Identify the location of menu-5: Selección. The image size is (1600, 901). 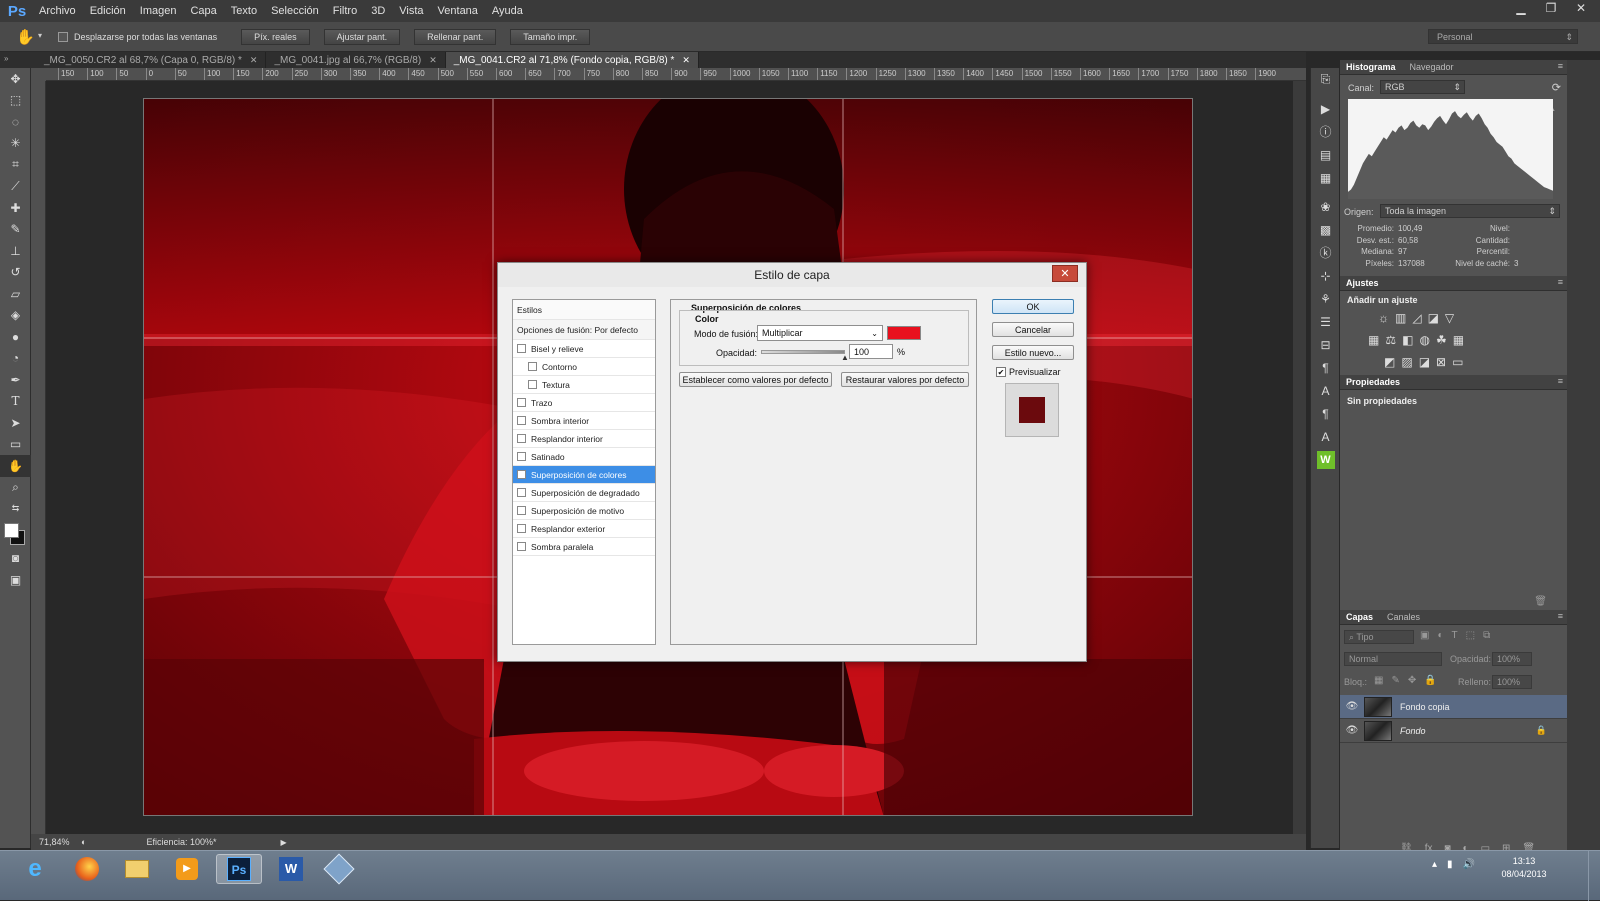
(295, 11).